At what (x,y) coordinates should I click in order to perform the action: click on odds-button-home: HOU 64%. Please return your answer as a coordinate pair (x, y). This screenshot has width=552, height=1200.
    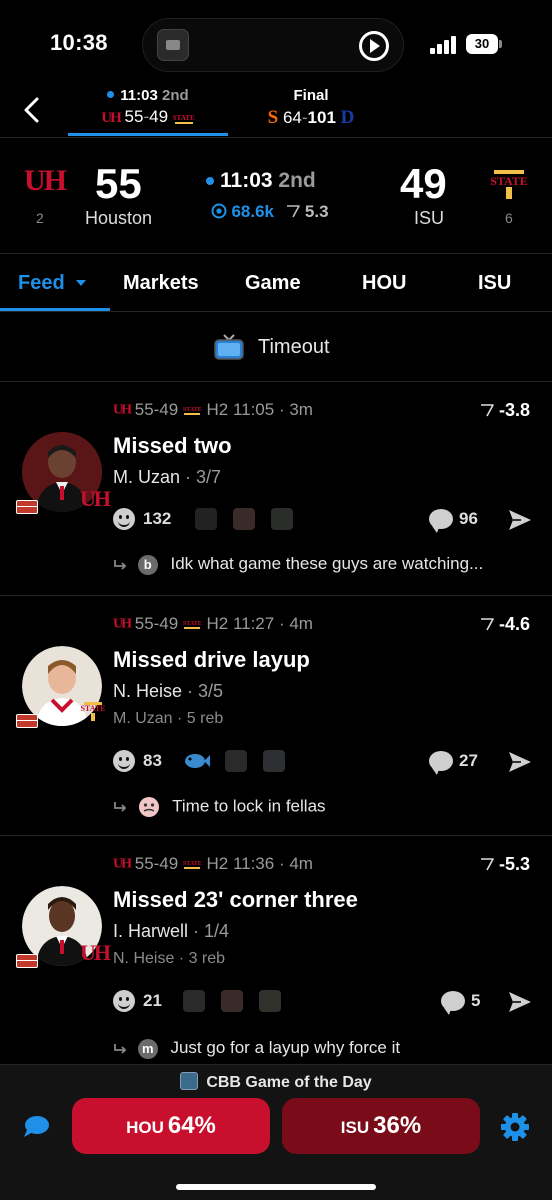
    Looking at the image, I should click on (171, 1126).